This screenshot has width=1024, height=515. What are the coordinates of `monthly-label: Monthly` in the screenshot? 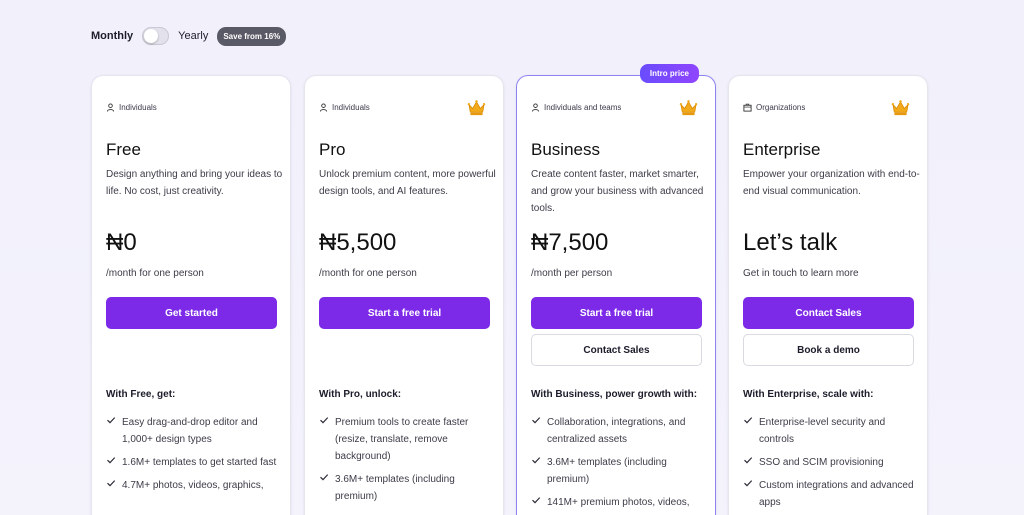 It's located at (112, 36).